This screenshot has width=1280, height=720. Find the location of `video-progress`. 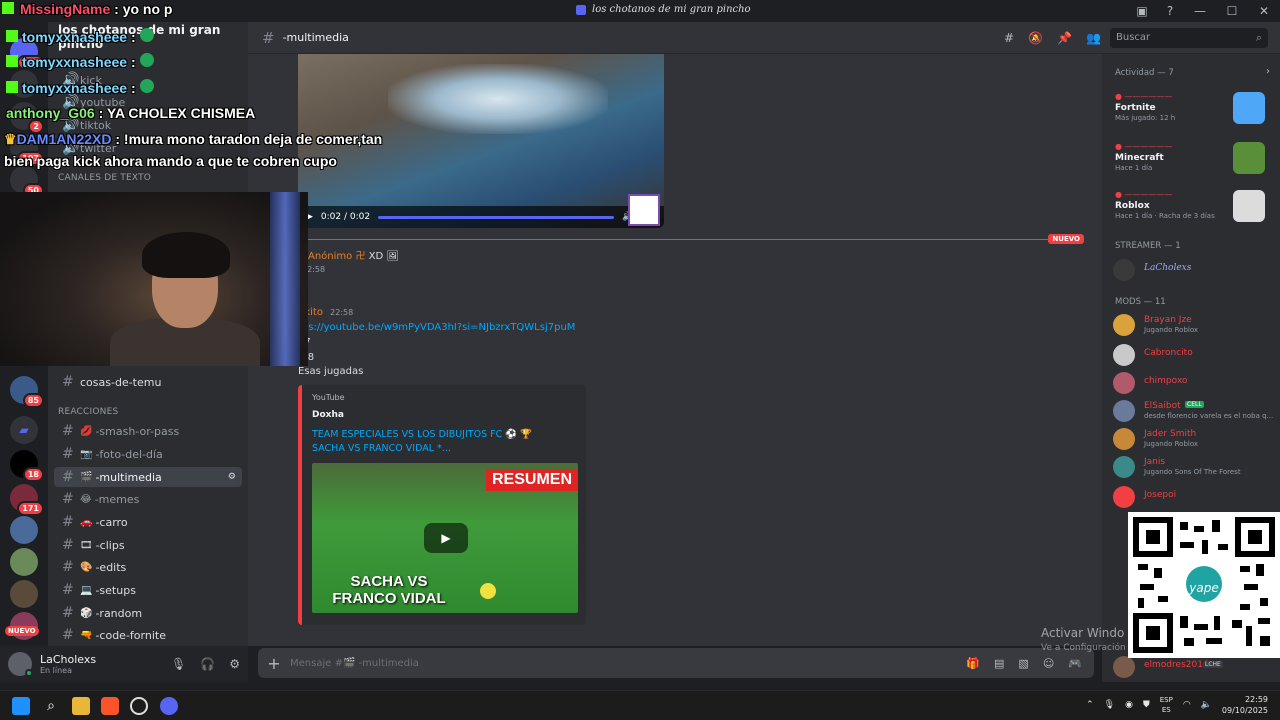

video-progress is located at coordinates (496, 217).